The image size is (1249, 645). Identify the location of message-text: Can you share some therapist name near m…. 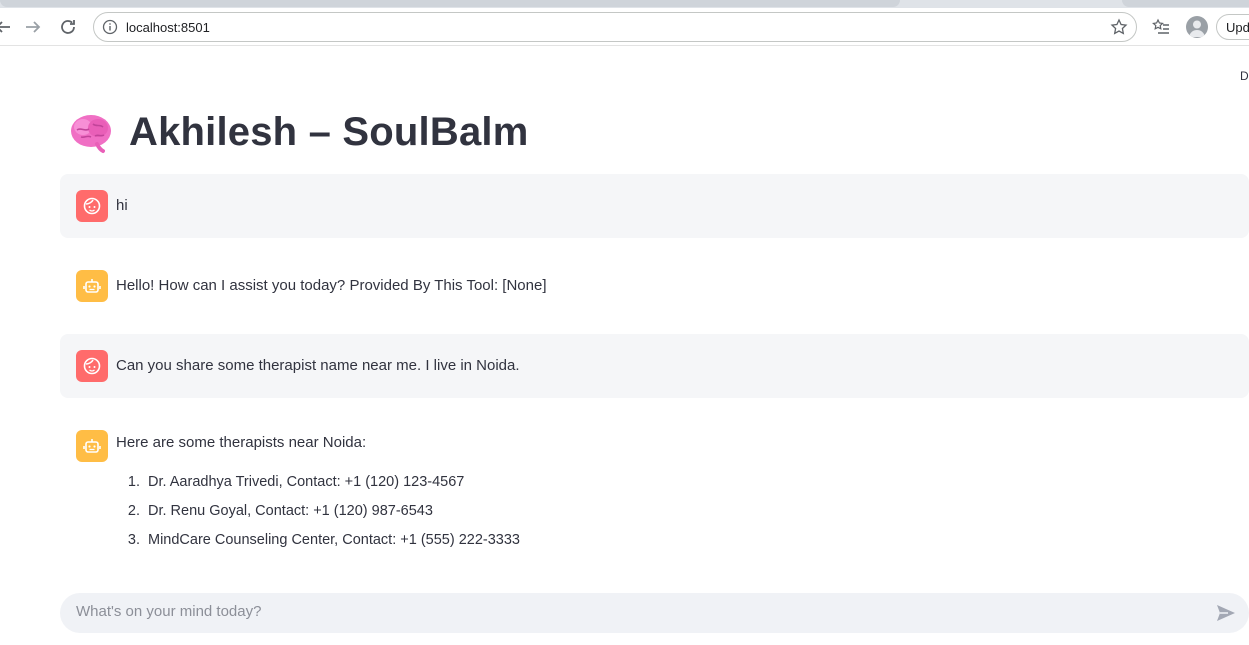
(318, 365).